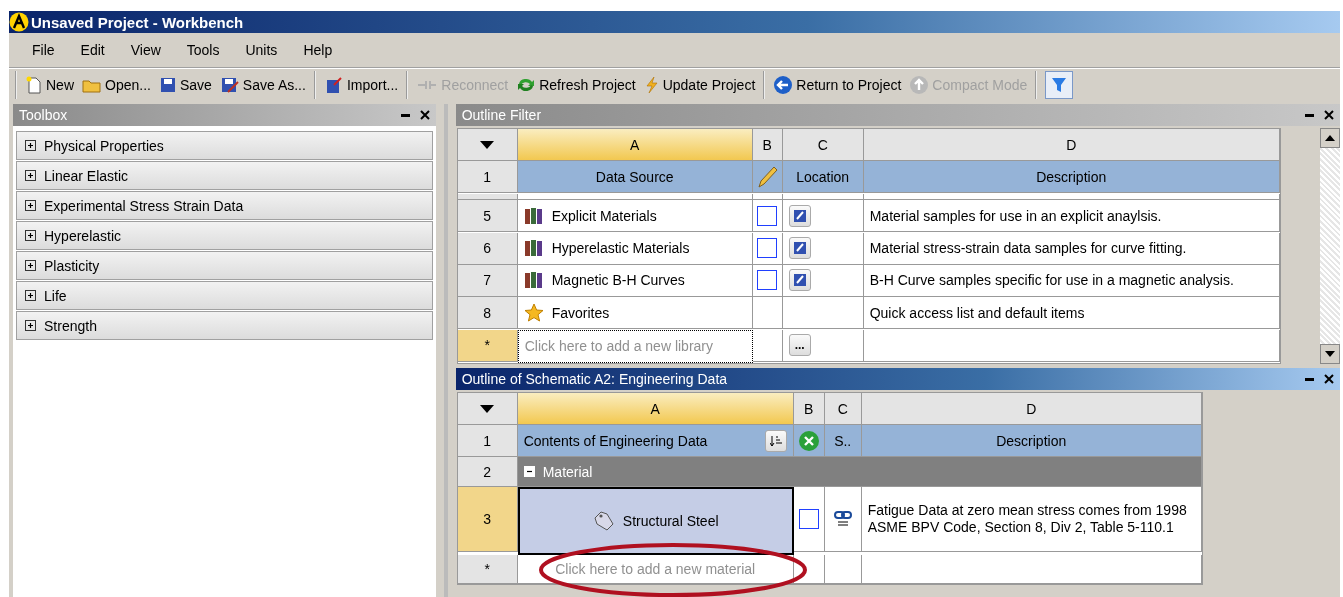  What do you see at coordinates (529, 471) in the screenshot?
I see `collapse-icon` at bounding box center [529, 471].